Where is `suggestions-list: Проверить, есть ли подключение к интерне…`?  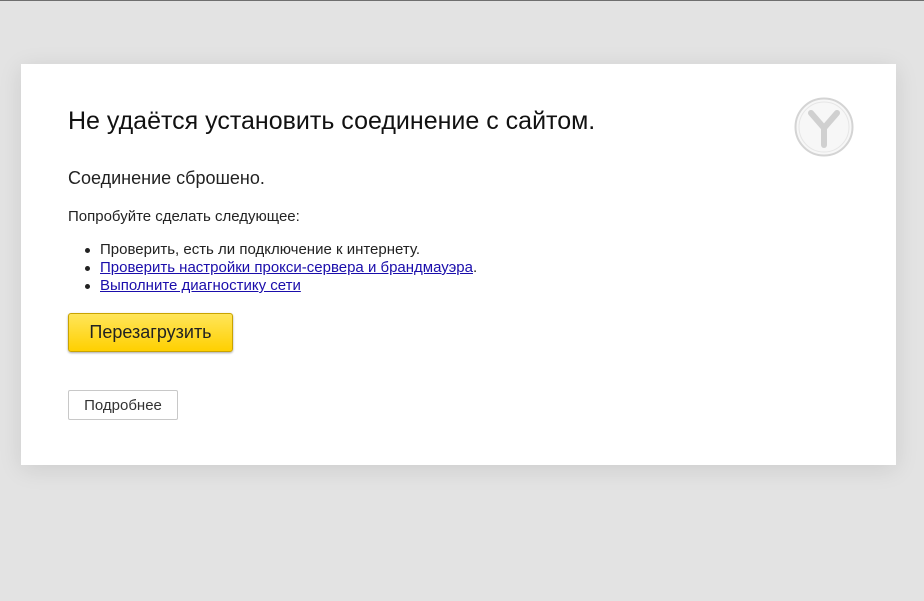
suggestions-list: Проверить, есть ли подключение к интерне… is located at coordinates (281, 268).